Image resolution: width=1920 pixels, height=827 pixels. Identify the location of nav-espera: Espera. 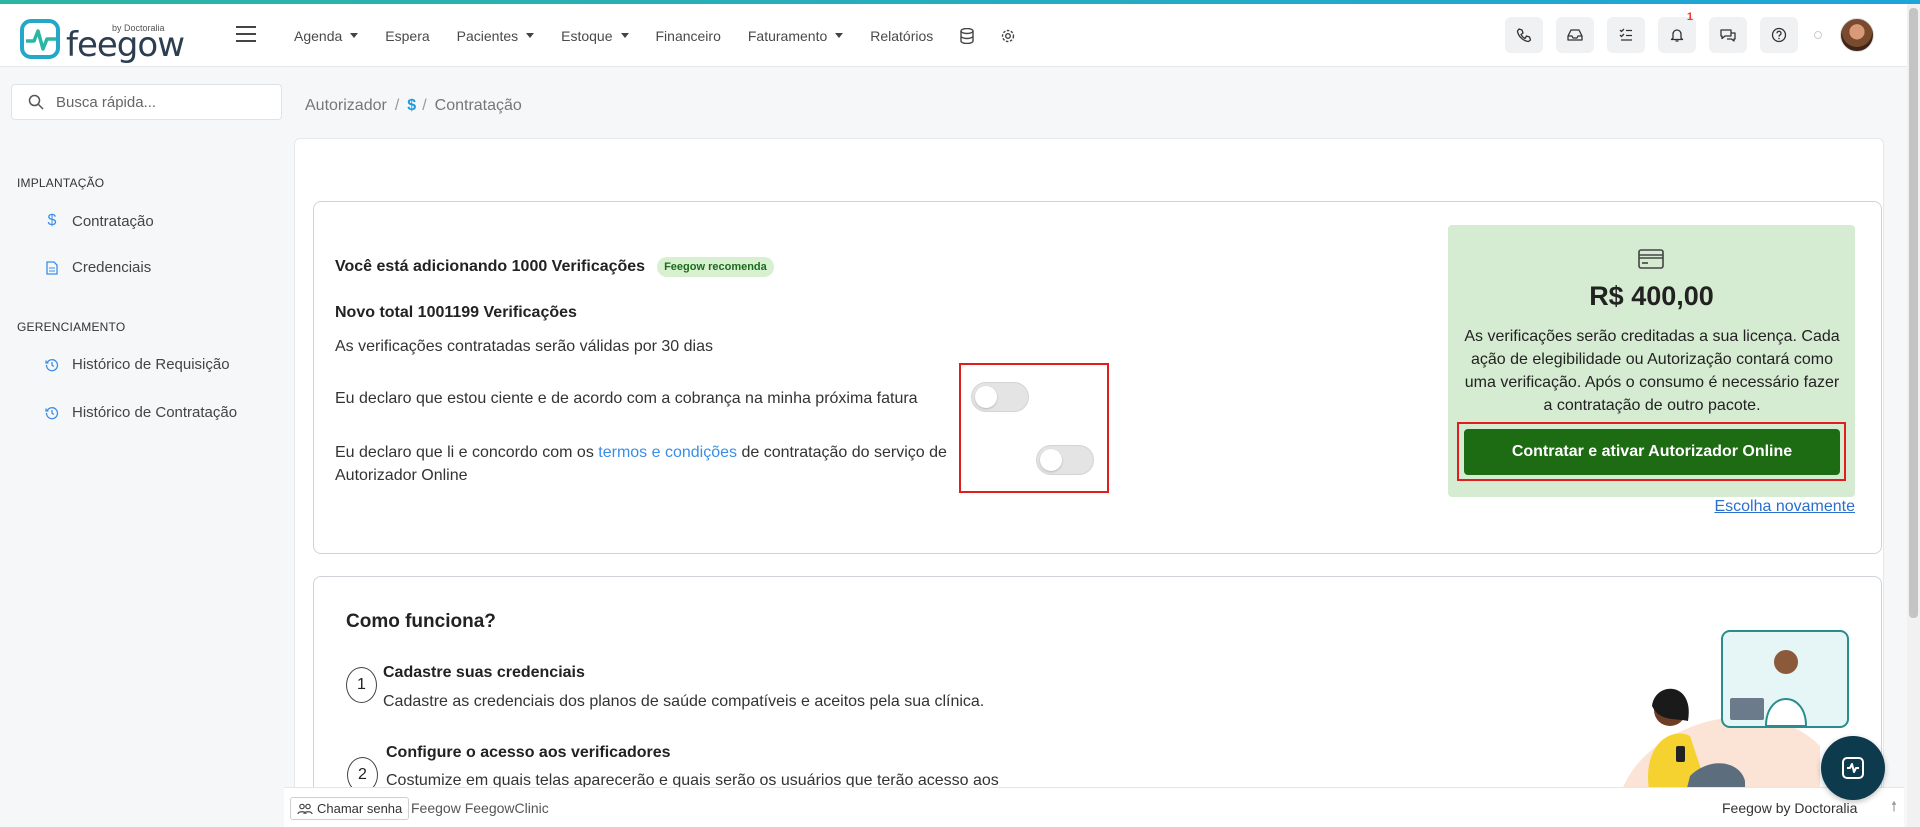
(407, 36).